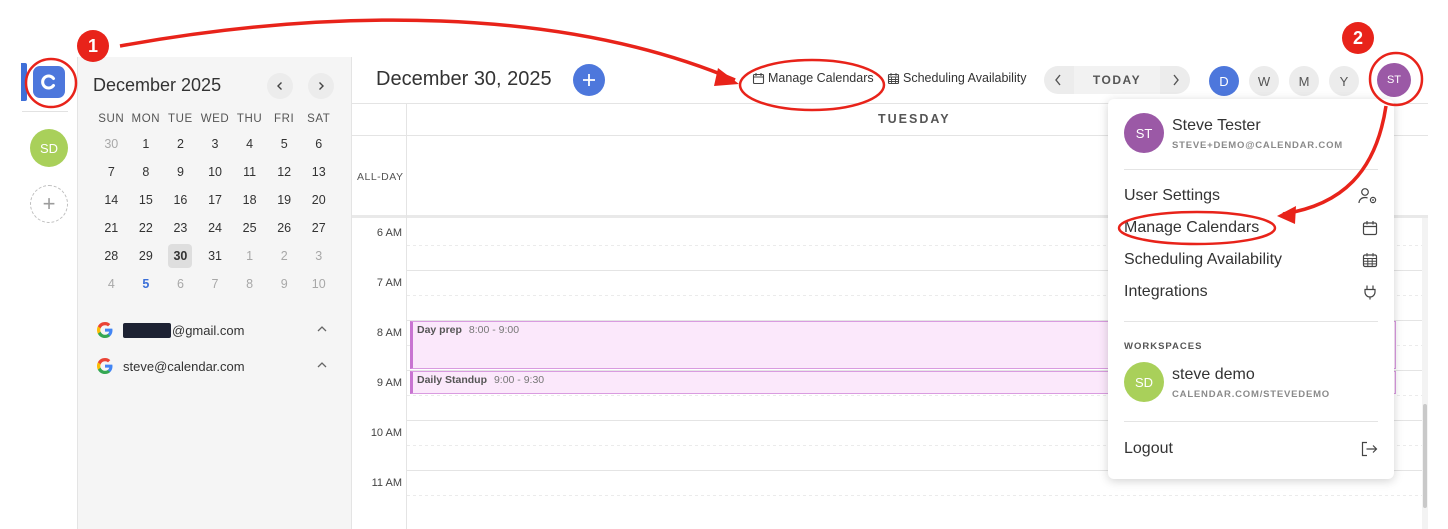 This screenshot has height=529, width=1448. Describe the element at coordinates (386, 483) in the screenshot. I see `hour-label: 11 AM` at that location.